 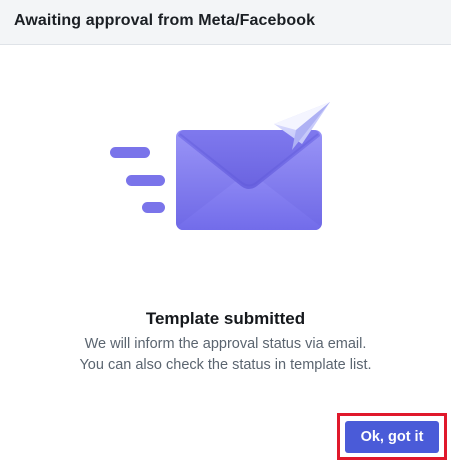 What do you see at coordinates (392, 437) in the screenshot?
I see `ok-got-it-button: Ok, got it` at bounding box center [392, 437].